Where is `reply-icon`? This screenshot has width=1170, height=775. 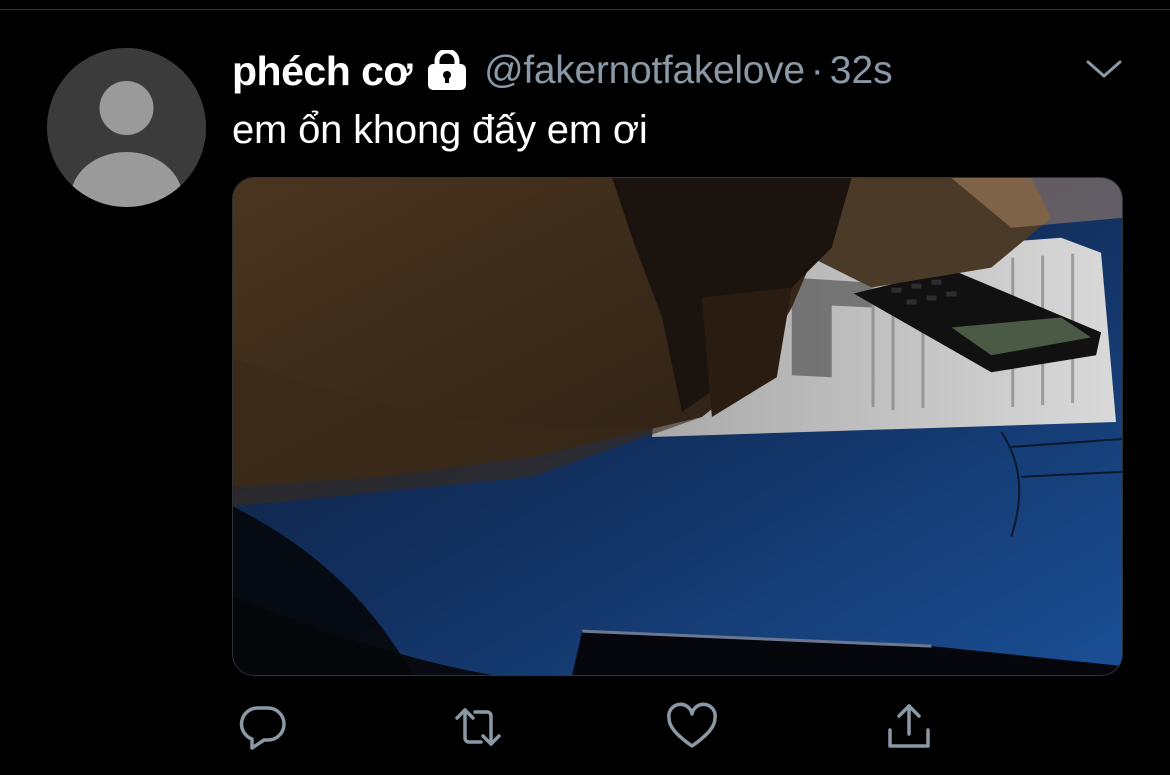
reply-icon is located at coordinates (262, 728).